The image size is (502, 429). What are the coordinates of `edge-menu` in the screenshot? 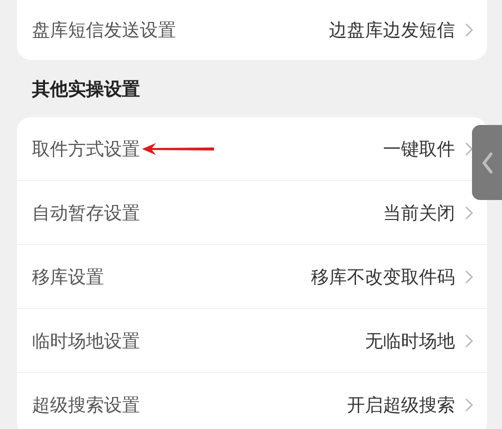 It's located at (487, 162).